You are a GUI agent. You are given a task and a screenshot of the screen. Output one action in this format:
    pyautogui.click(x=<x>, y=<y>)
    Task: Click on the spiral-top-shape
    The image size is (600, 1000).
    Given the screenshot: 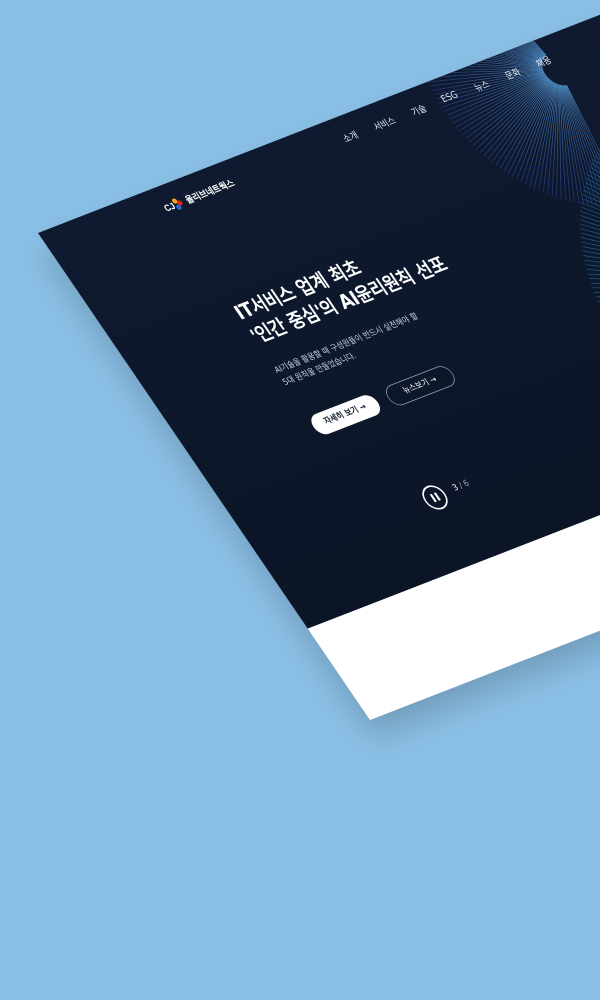 What is the action you would take?
    pyautogui.click(x=507, y=103)
    